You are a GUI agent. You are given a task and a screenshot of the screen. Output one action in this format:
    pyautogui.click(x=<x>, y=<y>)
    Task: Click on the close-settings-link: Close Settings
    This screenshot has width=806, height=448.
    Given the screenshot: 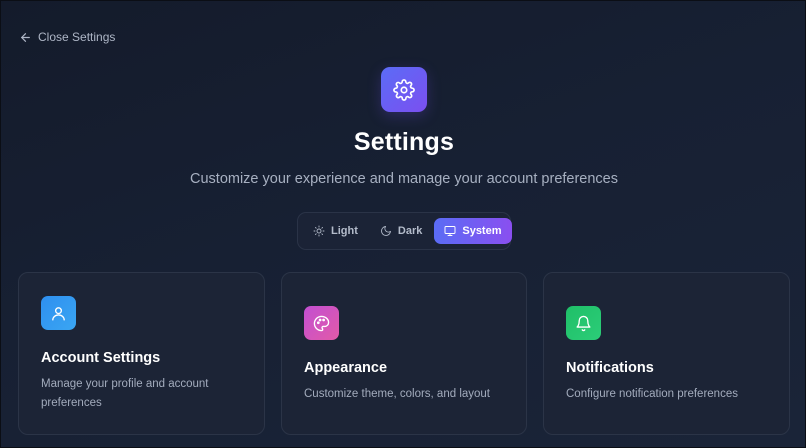 What is the action you would take?
    pyautogui.click(x=67, y=37)
    